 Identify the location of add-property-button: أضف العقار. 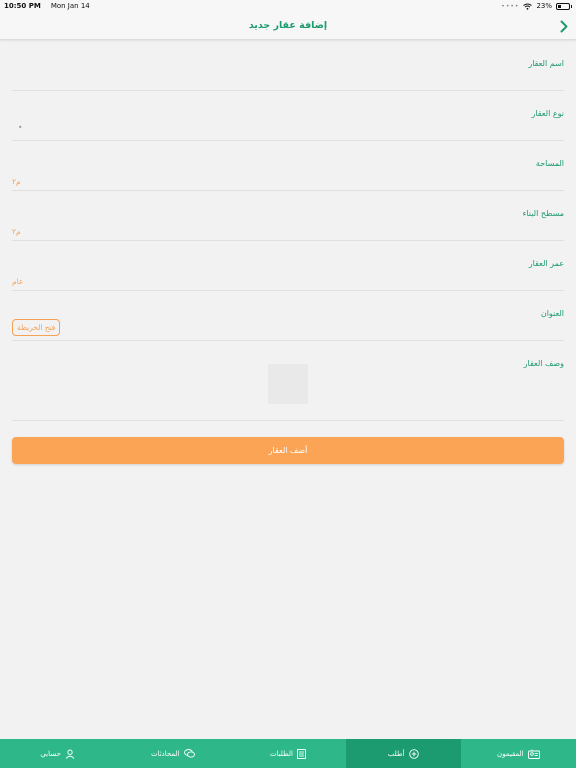
(288, 450).